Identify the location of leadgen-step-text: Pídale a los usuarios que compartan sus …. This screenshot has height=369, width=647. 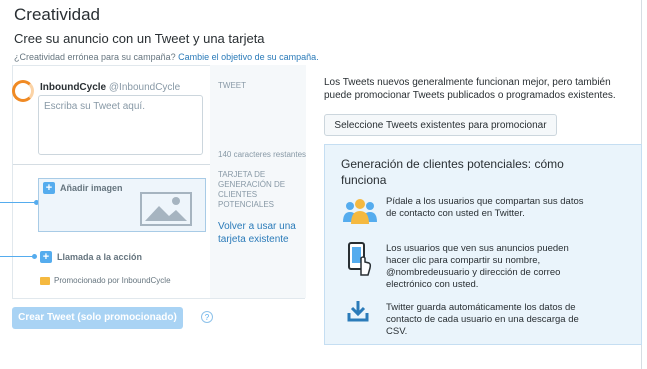
(485, 207).